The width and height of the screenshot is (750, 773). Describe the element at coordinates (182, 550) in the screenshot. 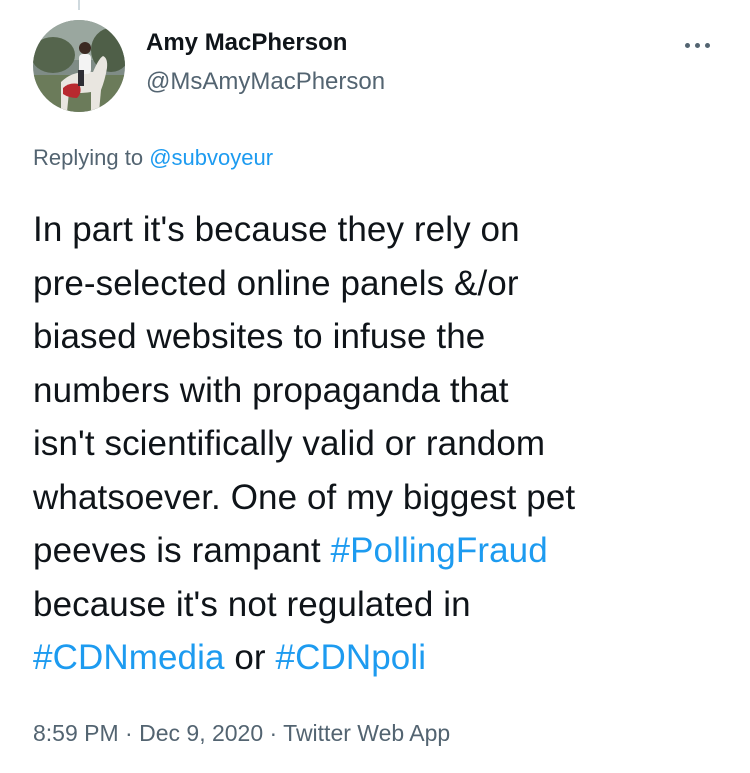

I see `tweet-text-segment: peeves is rampant` at that location.